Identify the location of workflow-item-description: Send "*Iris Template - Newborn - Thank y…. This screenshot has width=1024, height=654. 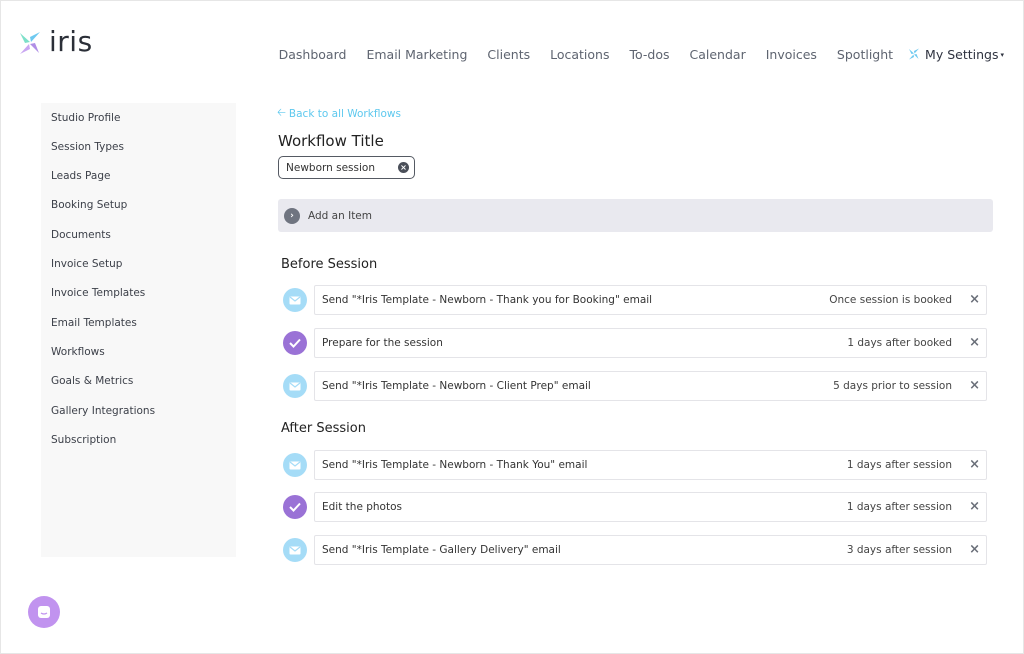
(487, 300).